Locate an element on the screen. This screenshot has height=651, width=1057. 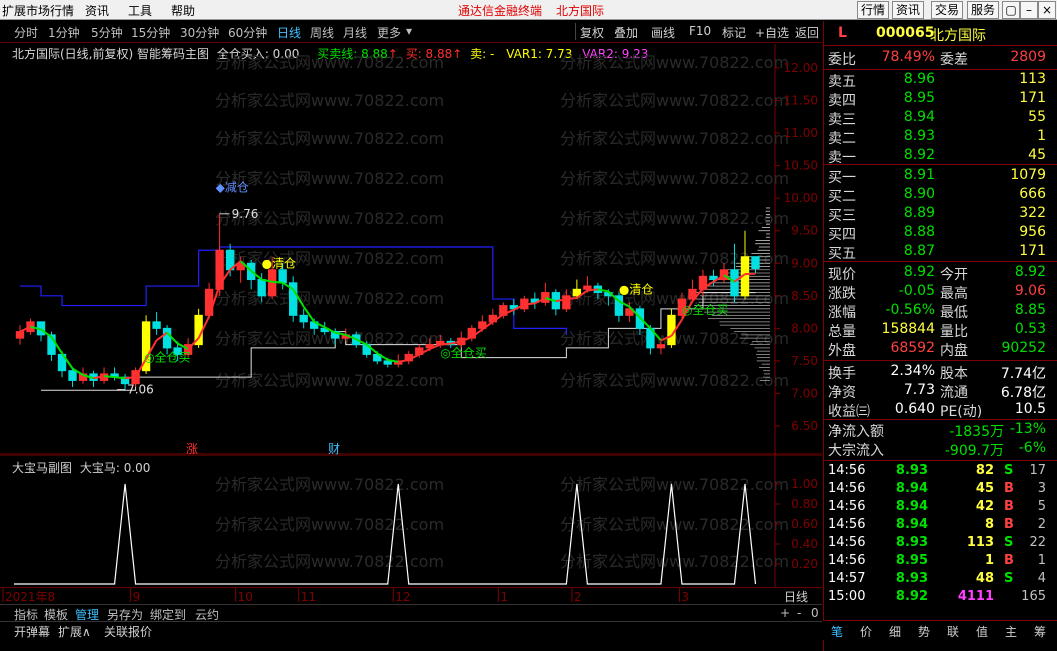
zoom-in-icon: + is located at coordinates (785, 613).